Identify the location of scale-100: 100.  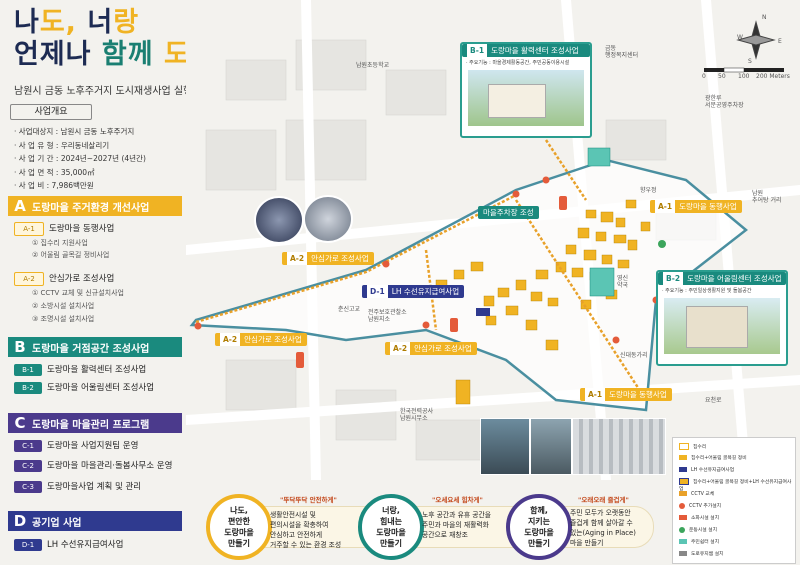
(744, 76).